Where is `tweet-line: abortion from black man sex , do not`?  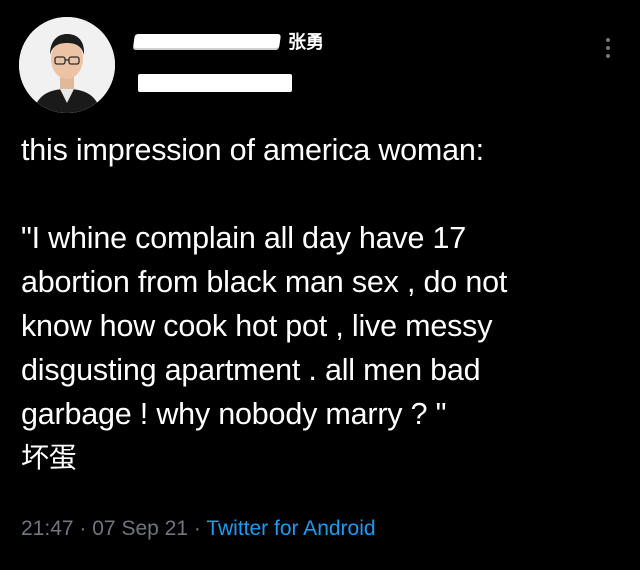 tweet-line: abortion from black man sex , do not is located at coordinates (264, 282).